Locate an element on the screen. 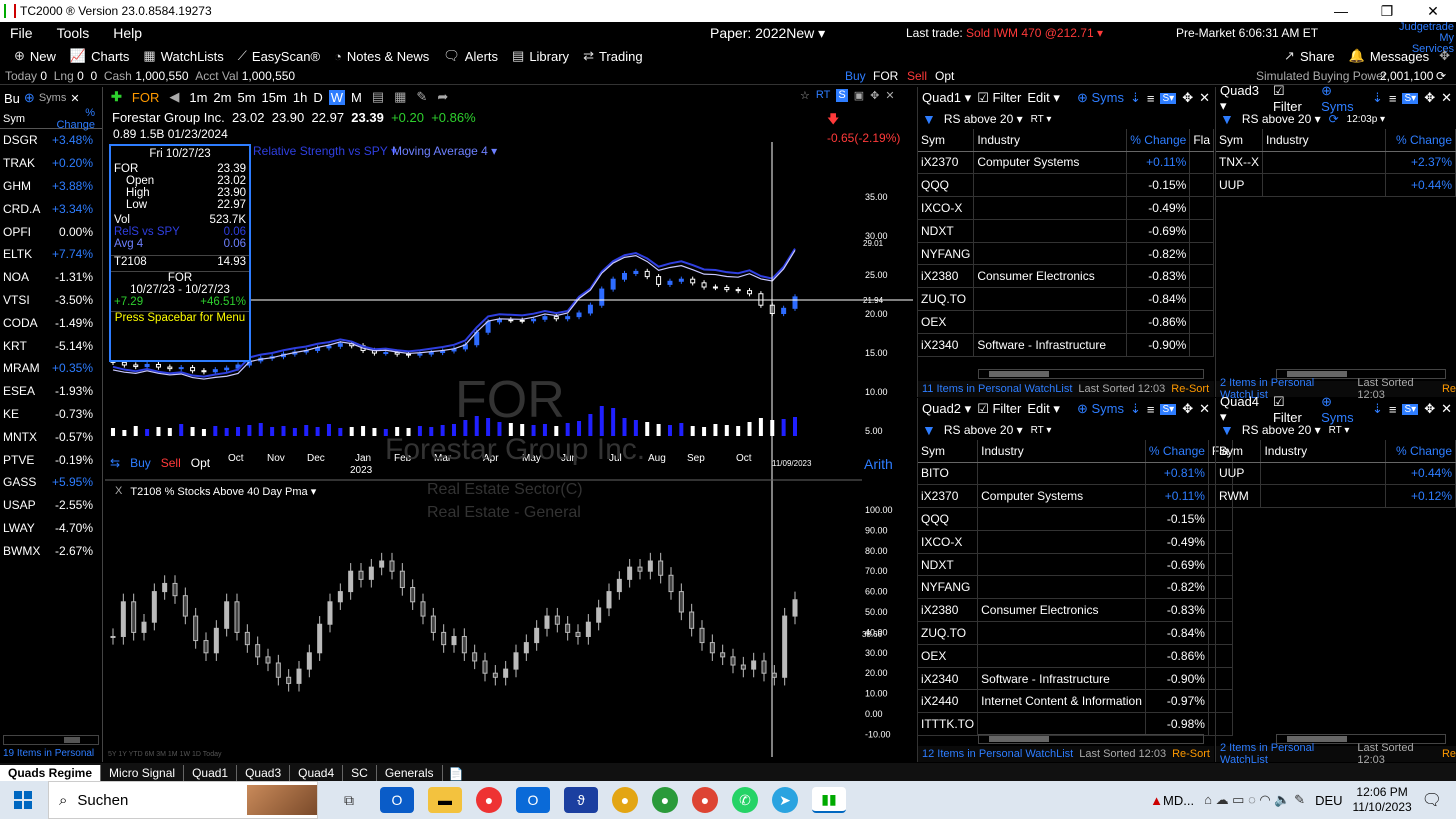 The image size is (1456, 819). table-row: iX2340 Software - Infrastructure -0.90% is located at coordinates (1075, 679).